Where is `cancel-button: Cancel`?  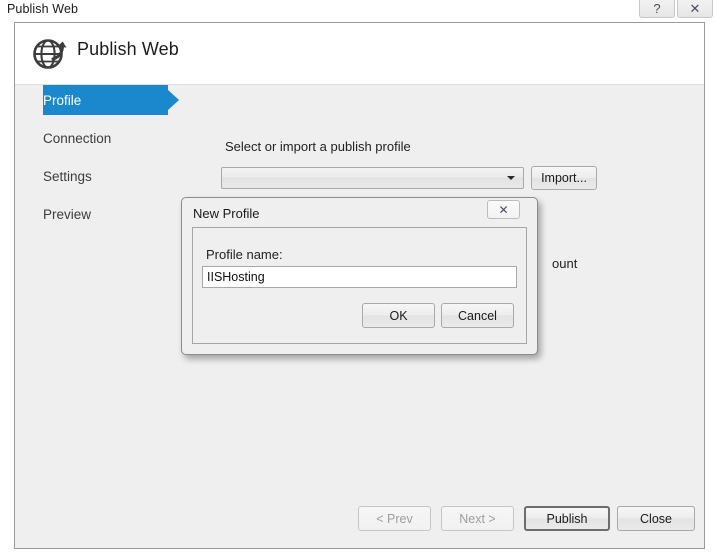 cancel-button: Cancel is located at coordinates (477, 315).